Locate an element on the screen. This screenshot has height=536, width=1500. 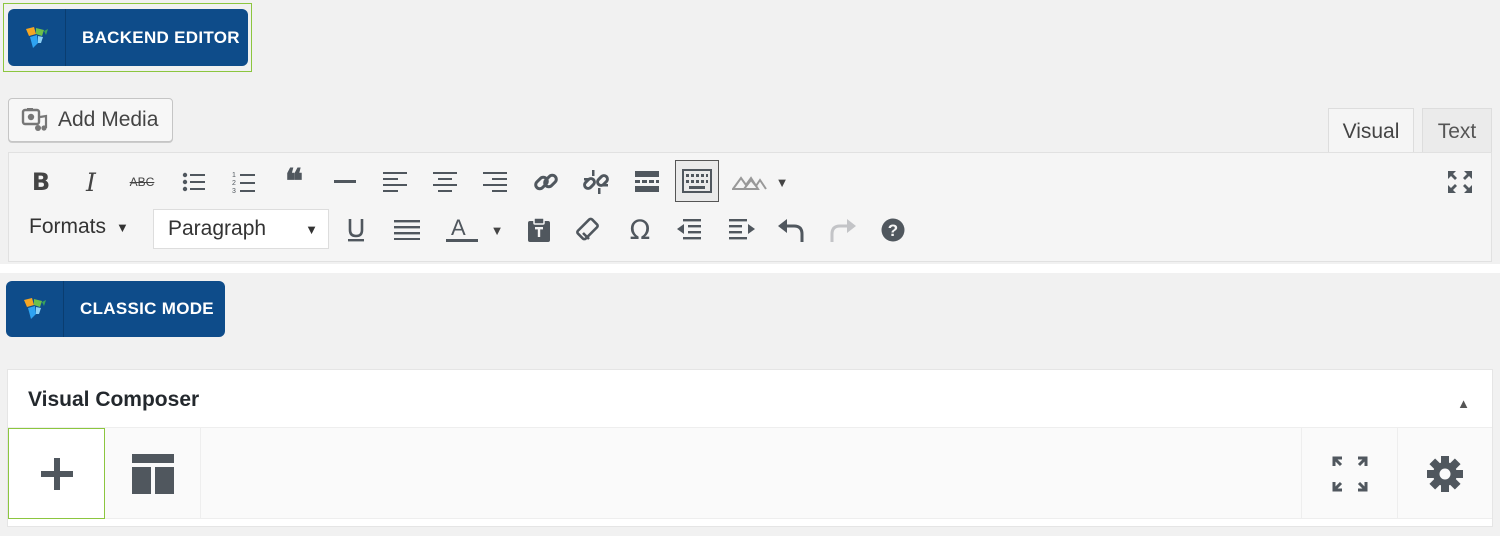
add-media-button: Add Media is located at coordinates (90, 120).